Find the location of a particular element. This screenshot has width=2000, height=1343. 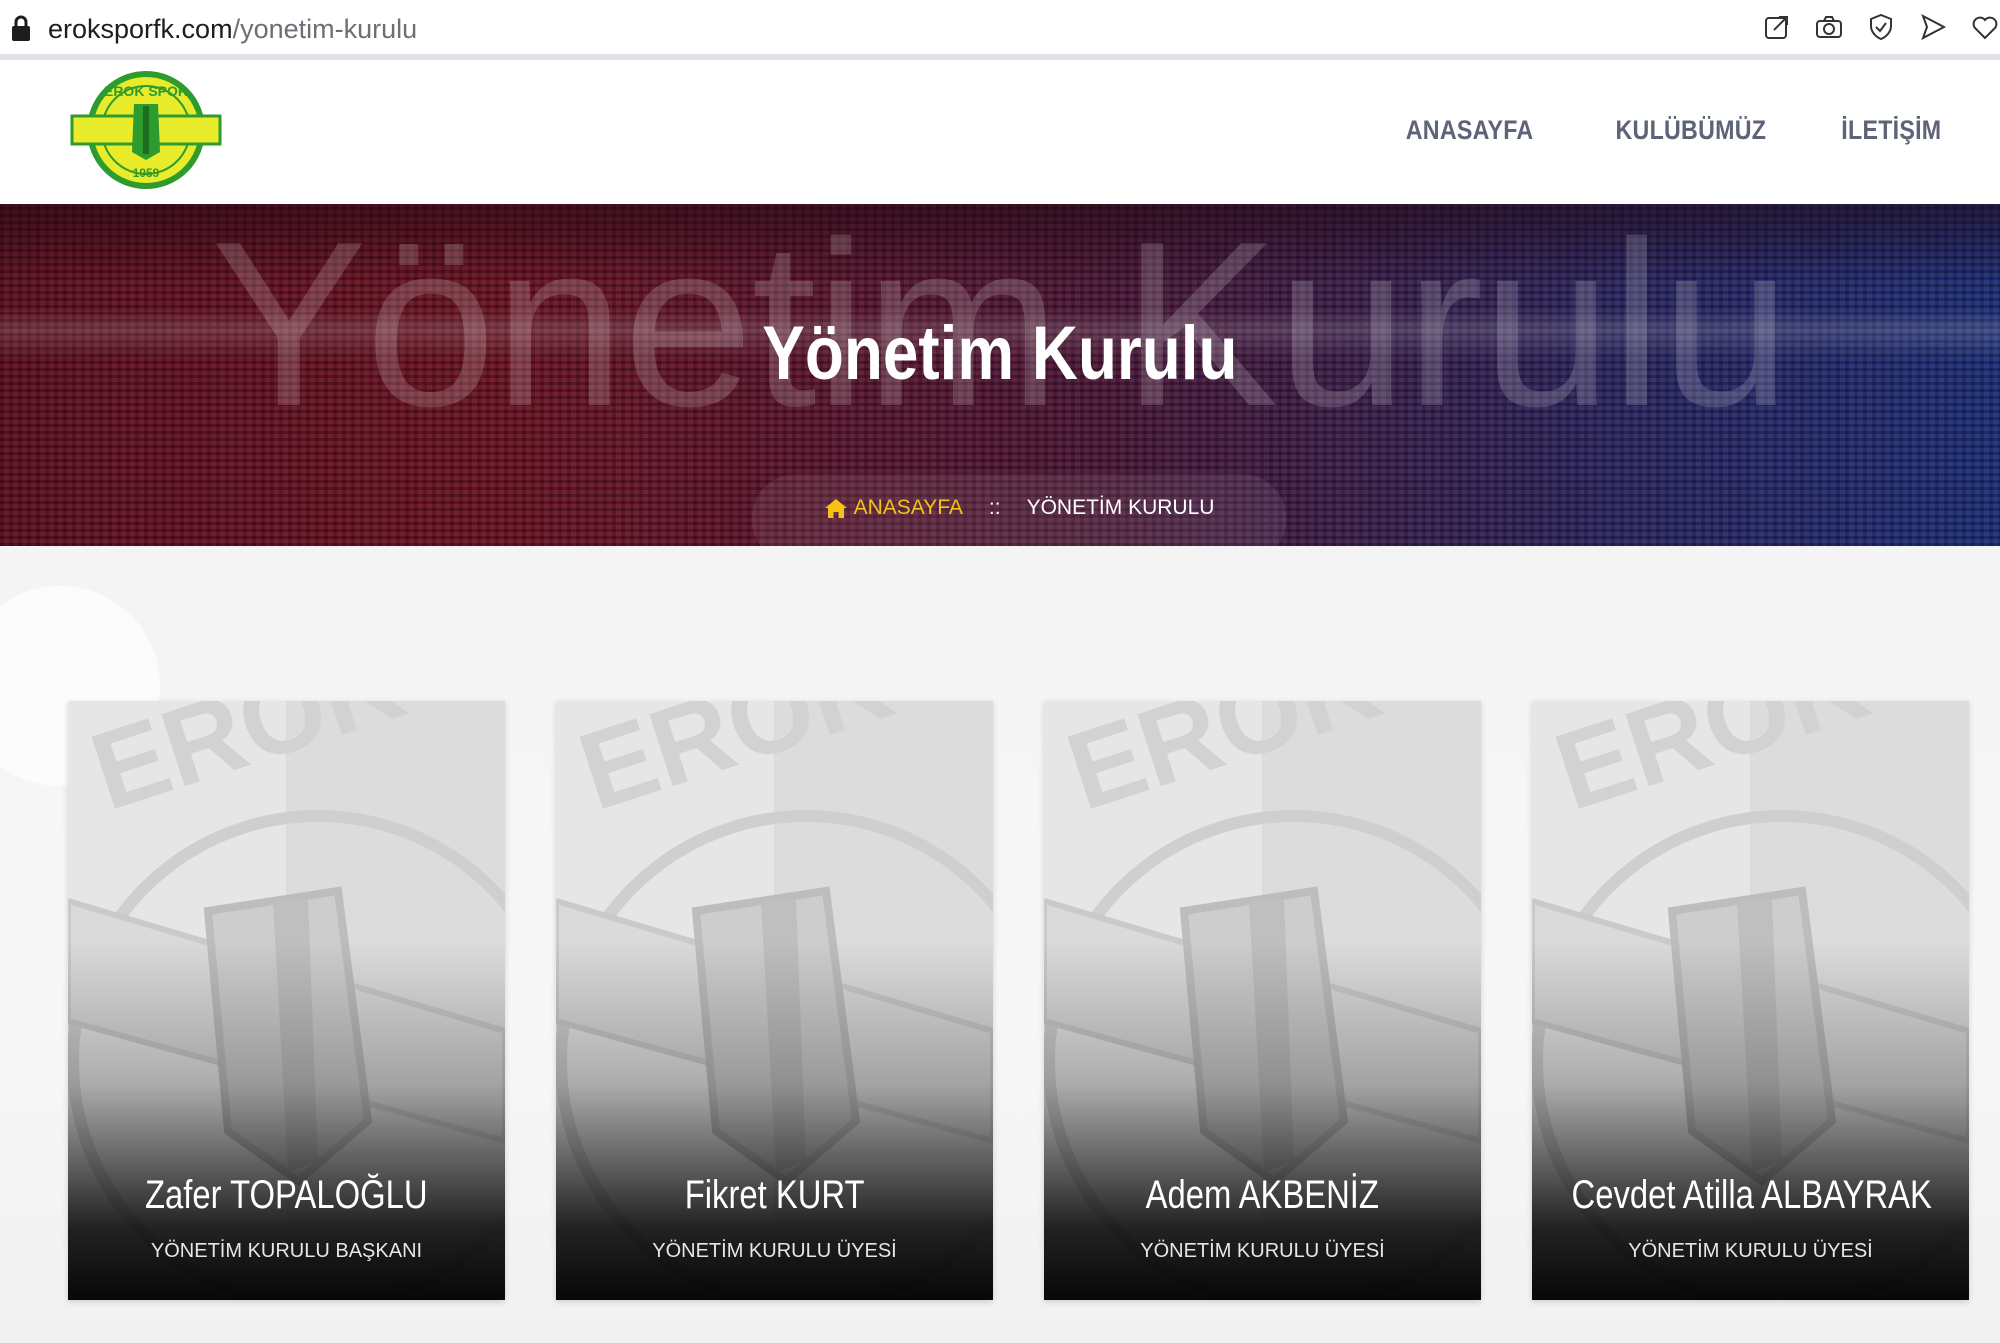

breadcrumb-home-label: ANASAYFA is located at coordinates (908, 507).